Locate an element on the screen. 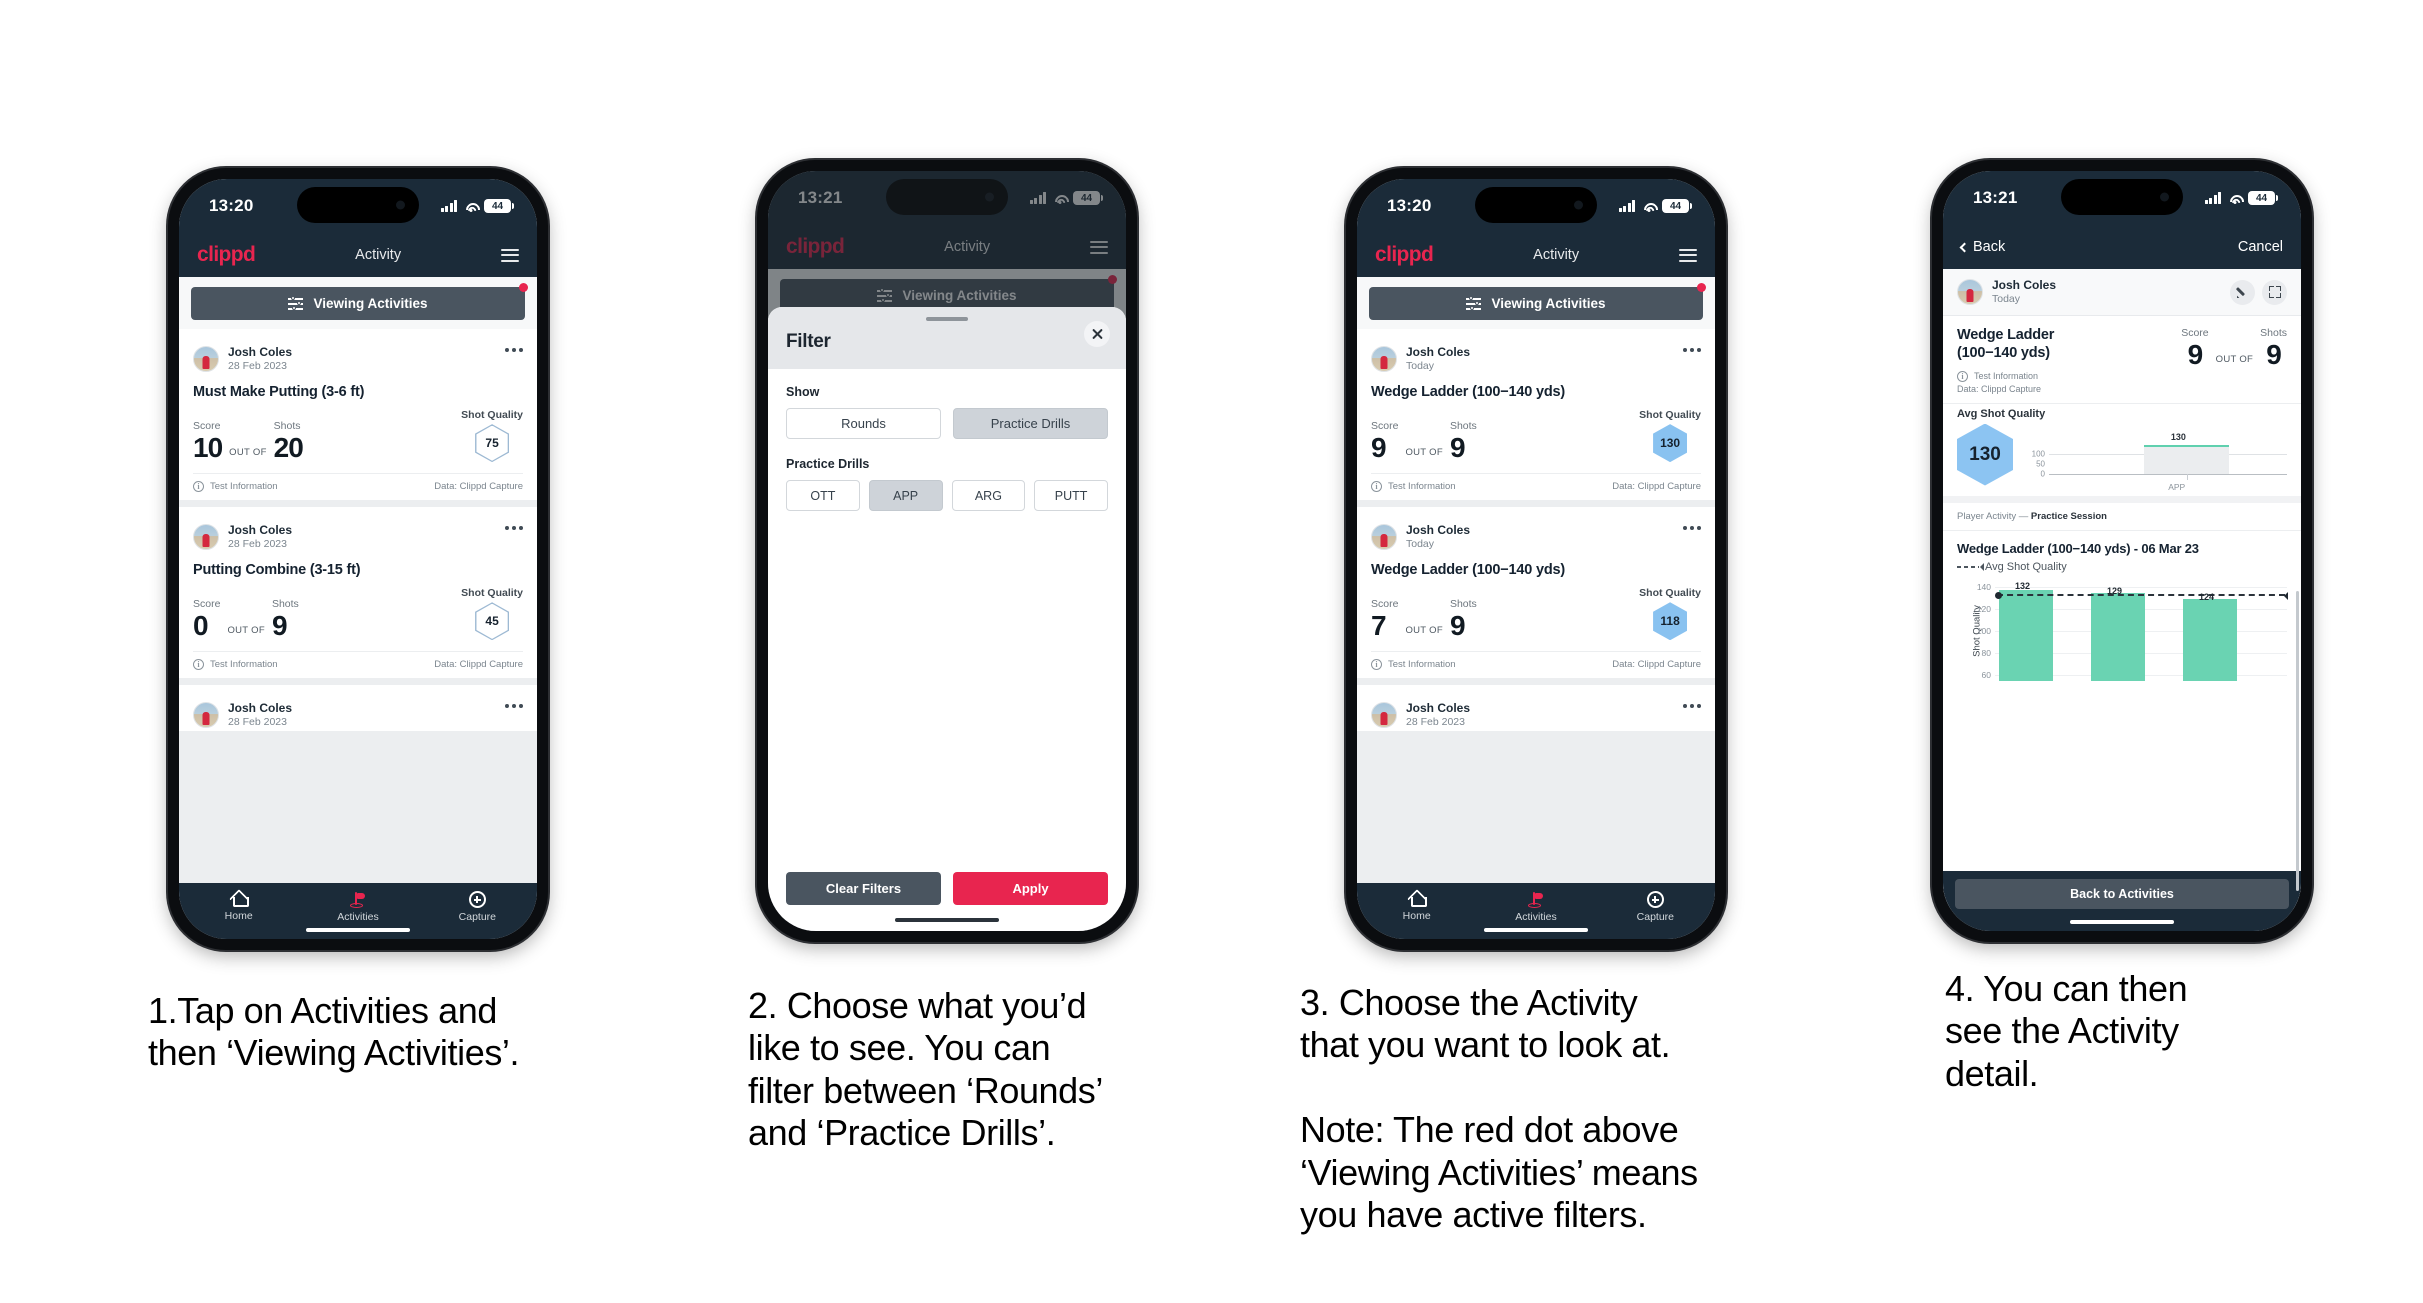  mini-xtick-app: APP is located at coordinates (2177, 486).